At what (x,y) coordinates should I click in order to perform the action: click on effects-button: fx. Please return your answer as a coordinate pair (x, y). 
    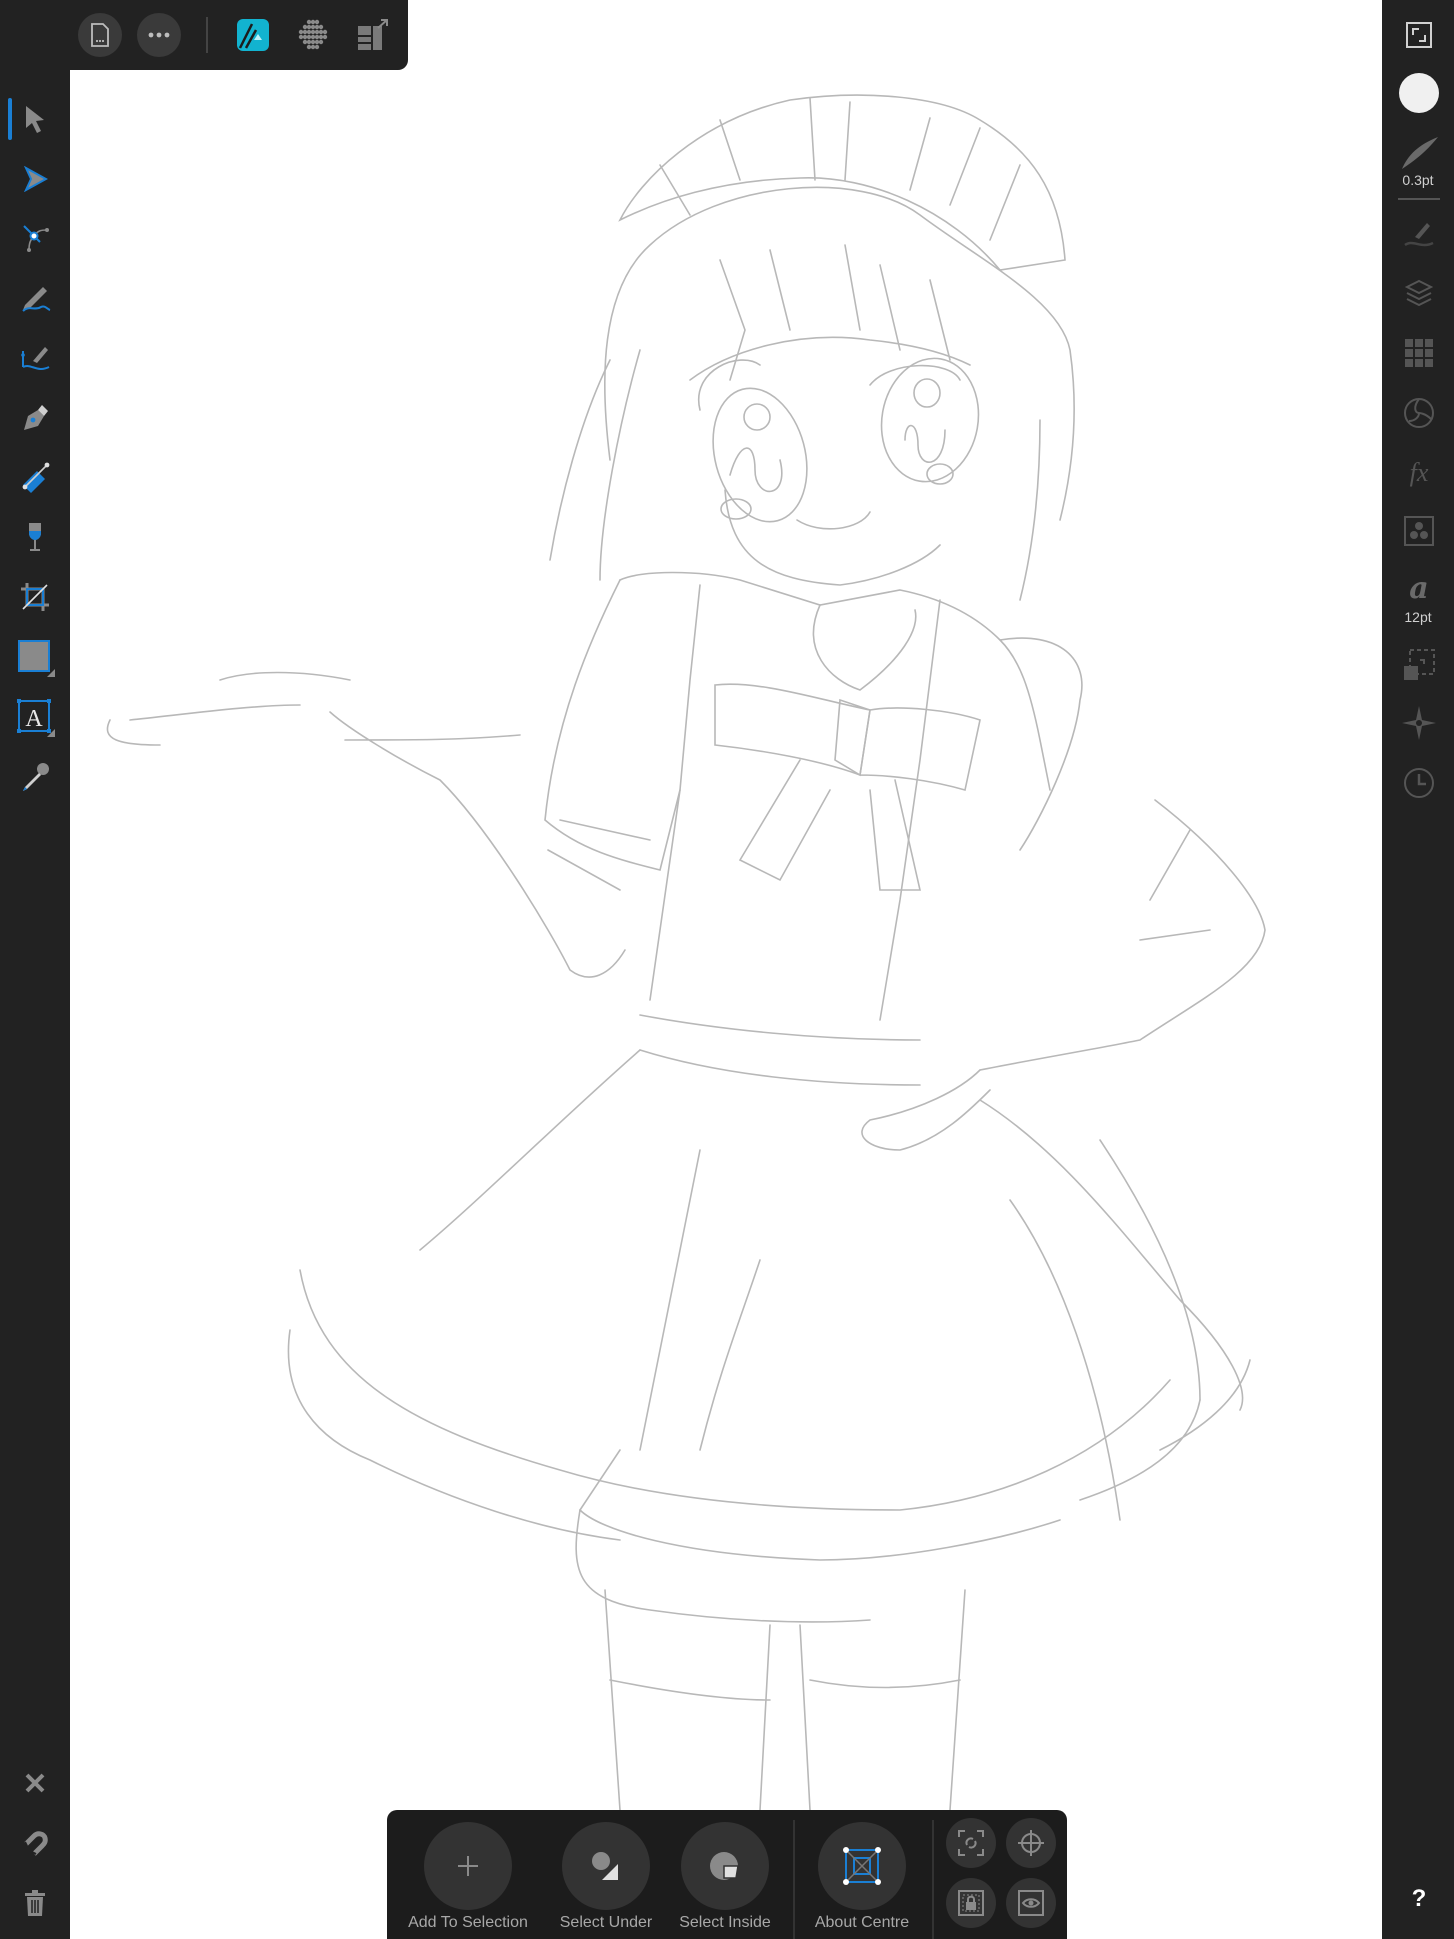
    Looking at the image, I should click on (1419, 473).